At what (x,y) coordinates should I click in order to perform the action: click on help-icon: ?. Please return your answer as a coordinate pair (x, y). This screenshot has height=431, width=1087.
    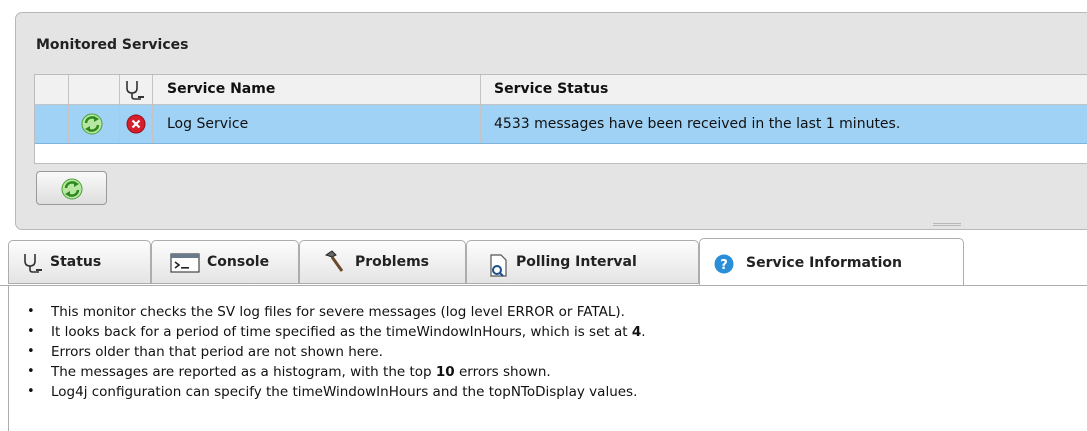
    Looking at the image, I should click on (724, 264).